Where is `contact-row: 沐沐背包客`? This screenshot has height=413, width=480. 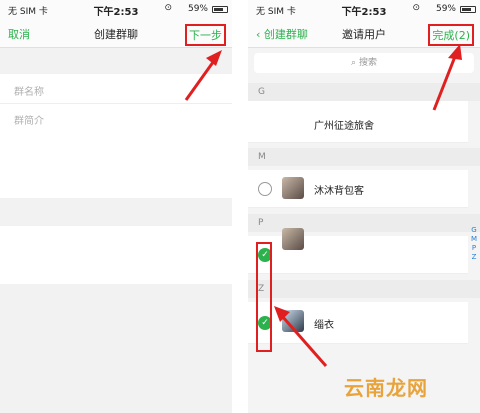 contact-row: 沐沐背包客 is located at coordinates (358, 189).